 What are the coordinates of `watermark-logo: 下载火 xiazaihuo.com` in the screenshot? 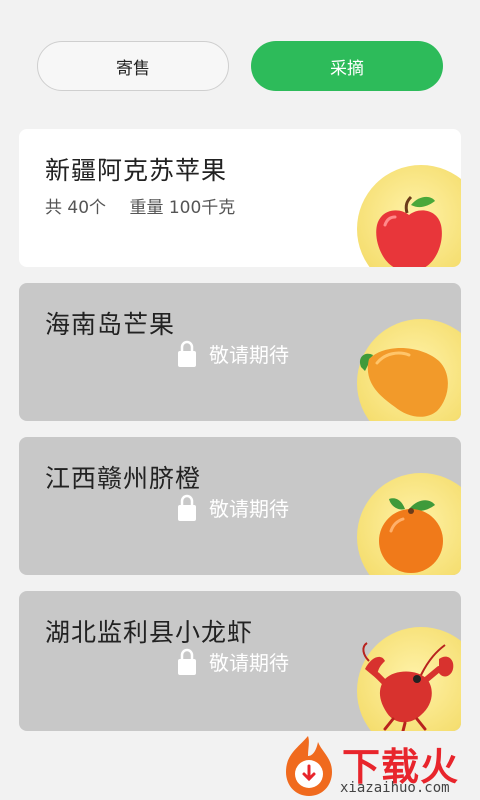 It's located at (375, 765).